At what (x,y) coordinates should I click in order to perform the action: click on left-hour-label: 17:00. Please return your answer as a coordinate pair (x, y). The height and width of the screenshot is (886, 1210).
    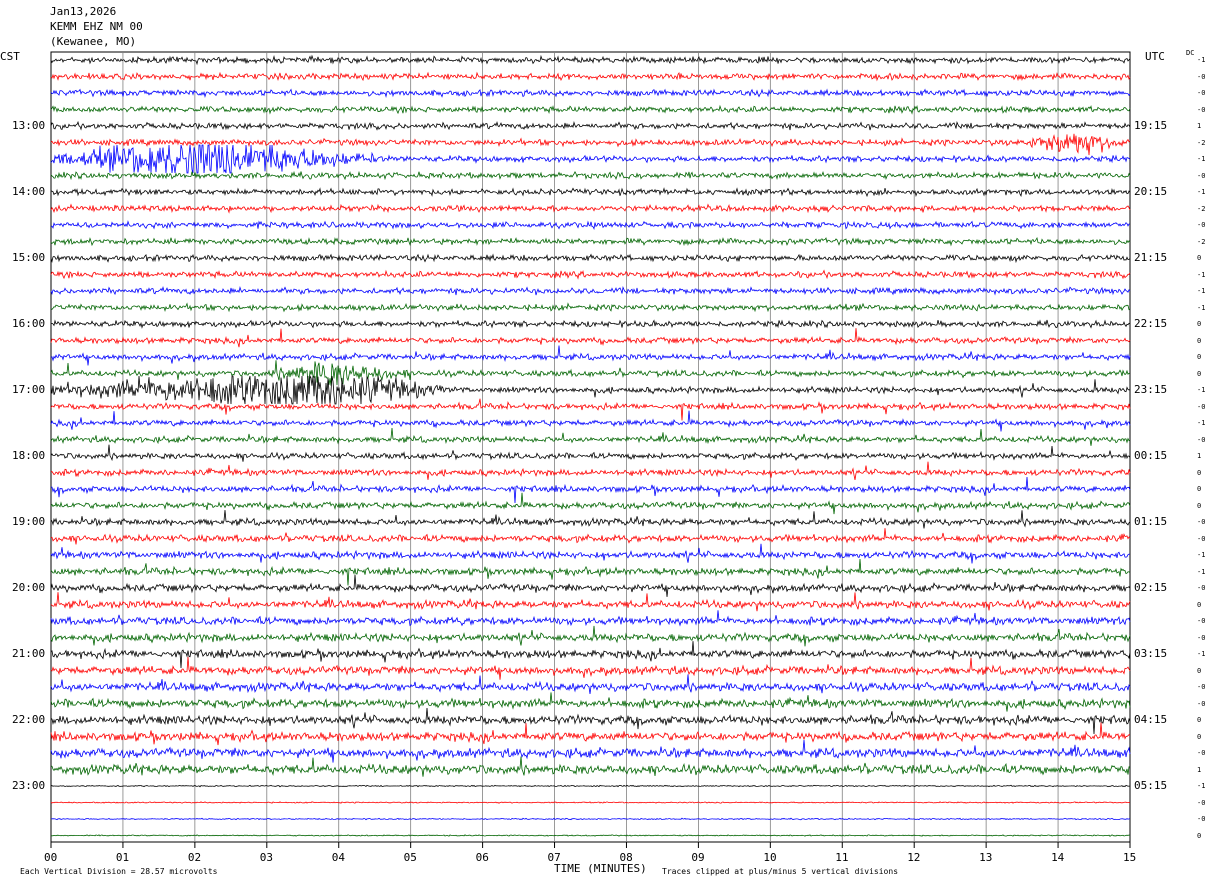
    Looking at the image, I should click on (29, 389).